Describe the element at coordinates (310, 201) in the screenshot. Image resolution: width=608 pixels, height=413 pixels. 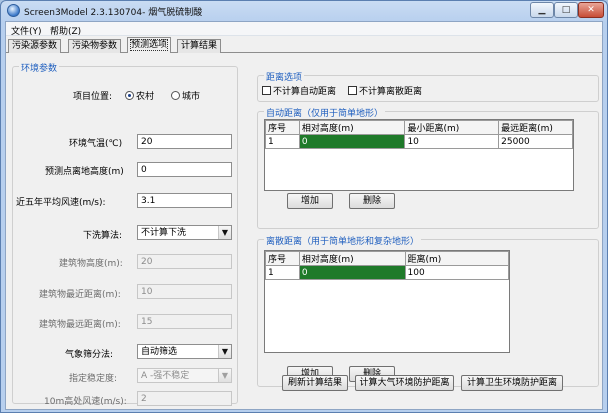
I see `auto-add-button: 增加` at that location.